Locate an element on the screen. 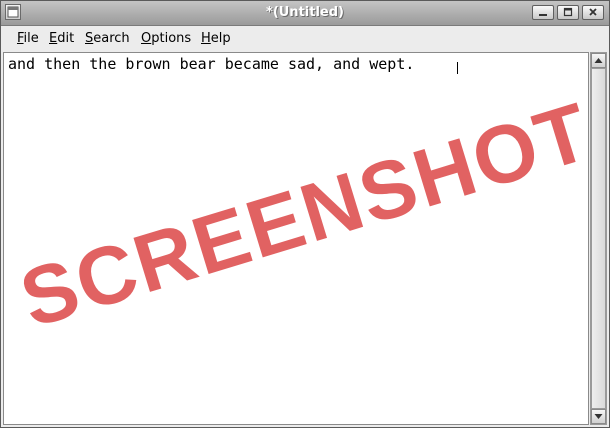 This screenshot has width=610, height=428. arrow-down-icon is located at coordinates (598, 416).